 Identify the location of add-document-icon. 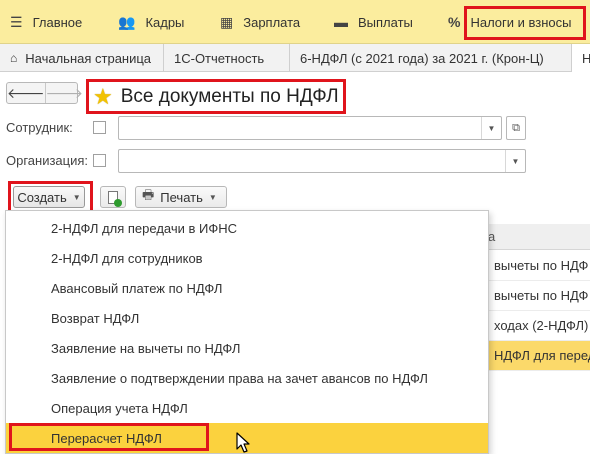
(115, 198).